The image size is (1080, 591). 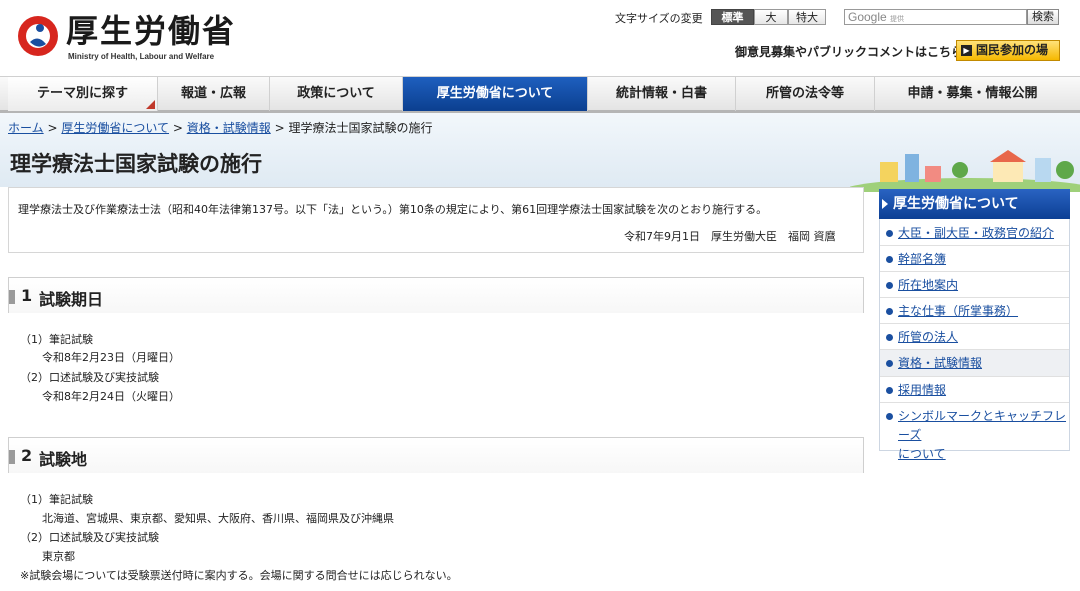 What do you see at coordinates (659, 18) in the screenshot?
I see `font-size-label: 文字サイズの変更` at bounding box center [659, 18].